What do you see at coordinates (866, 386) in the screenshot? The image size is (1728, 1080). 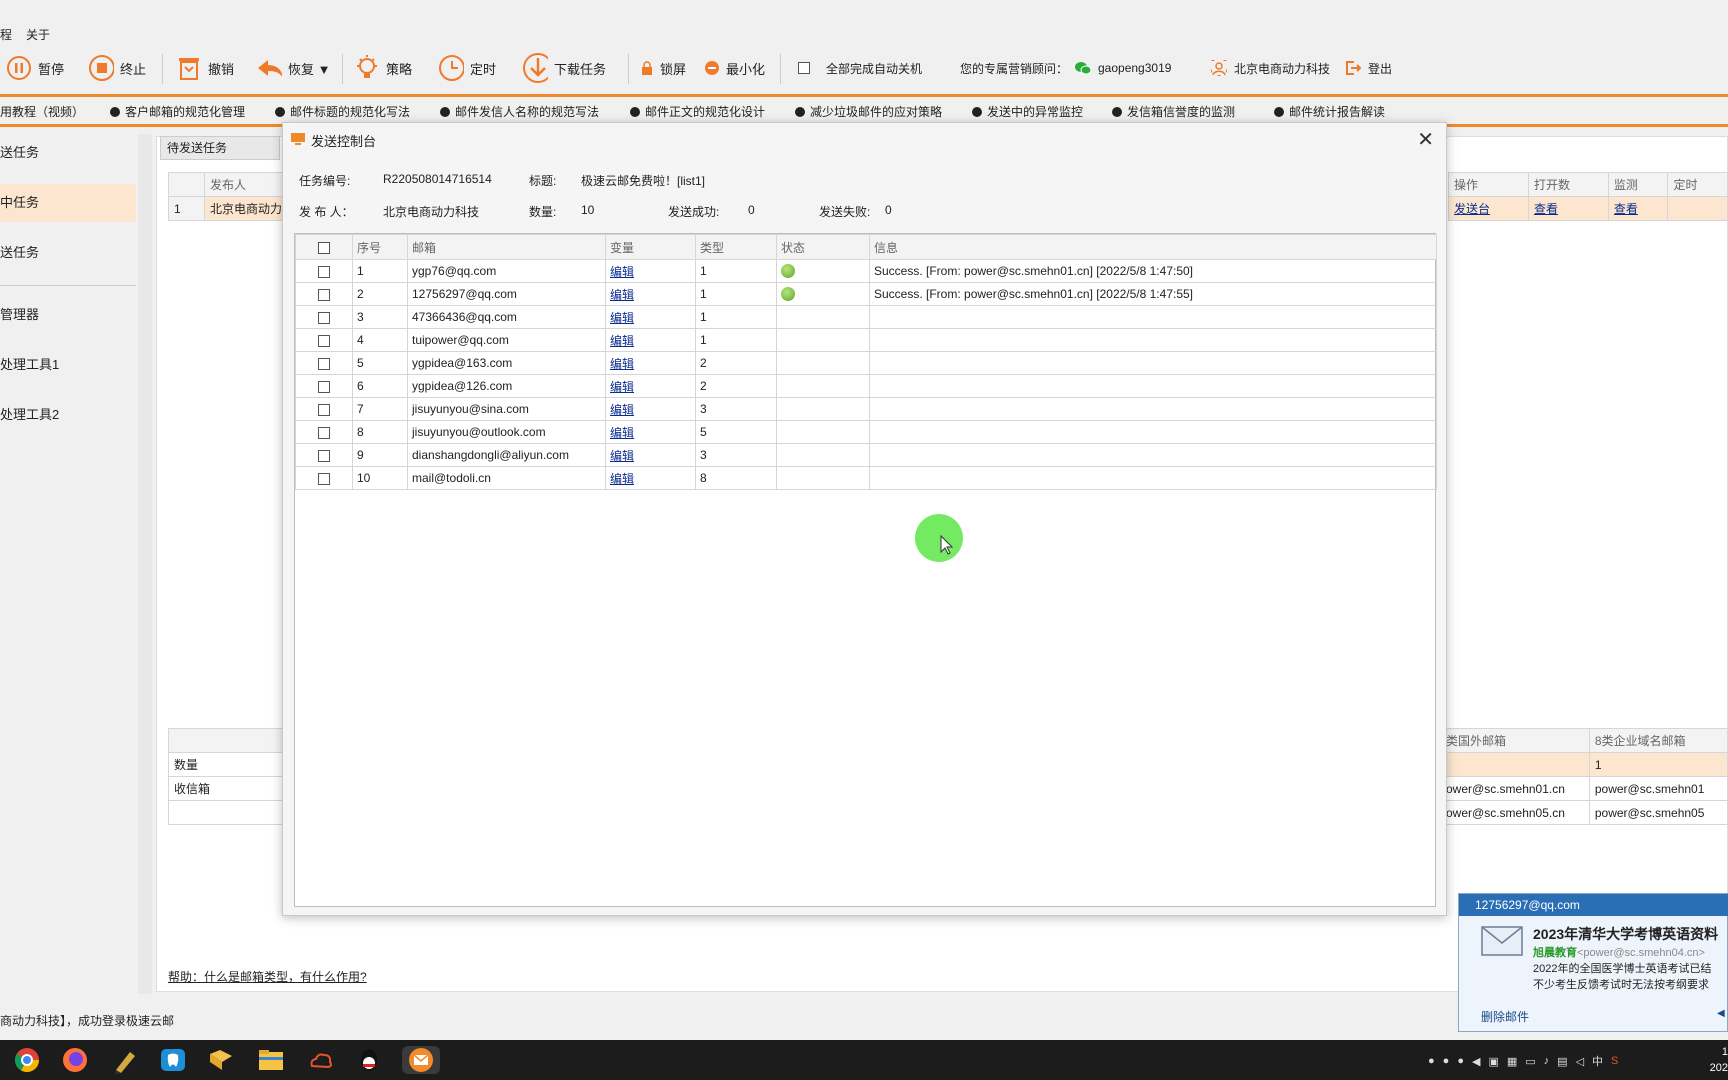 I see `table-row: 6 ygpidea@126.com 编辑 2` at bounding box center [866, 386].